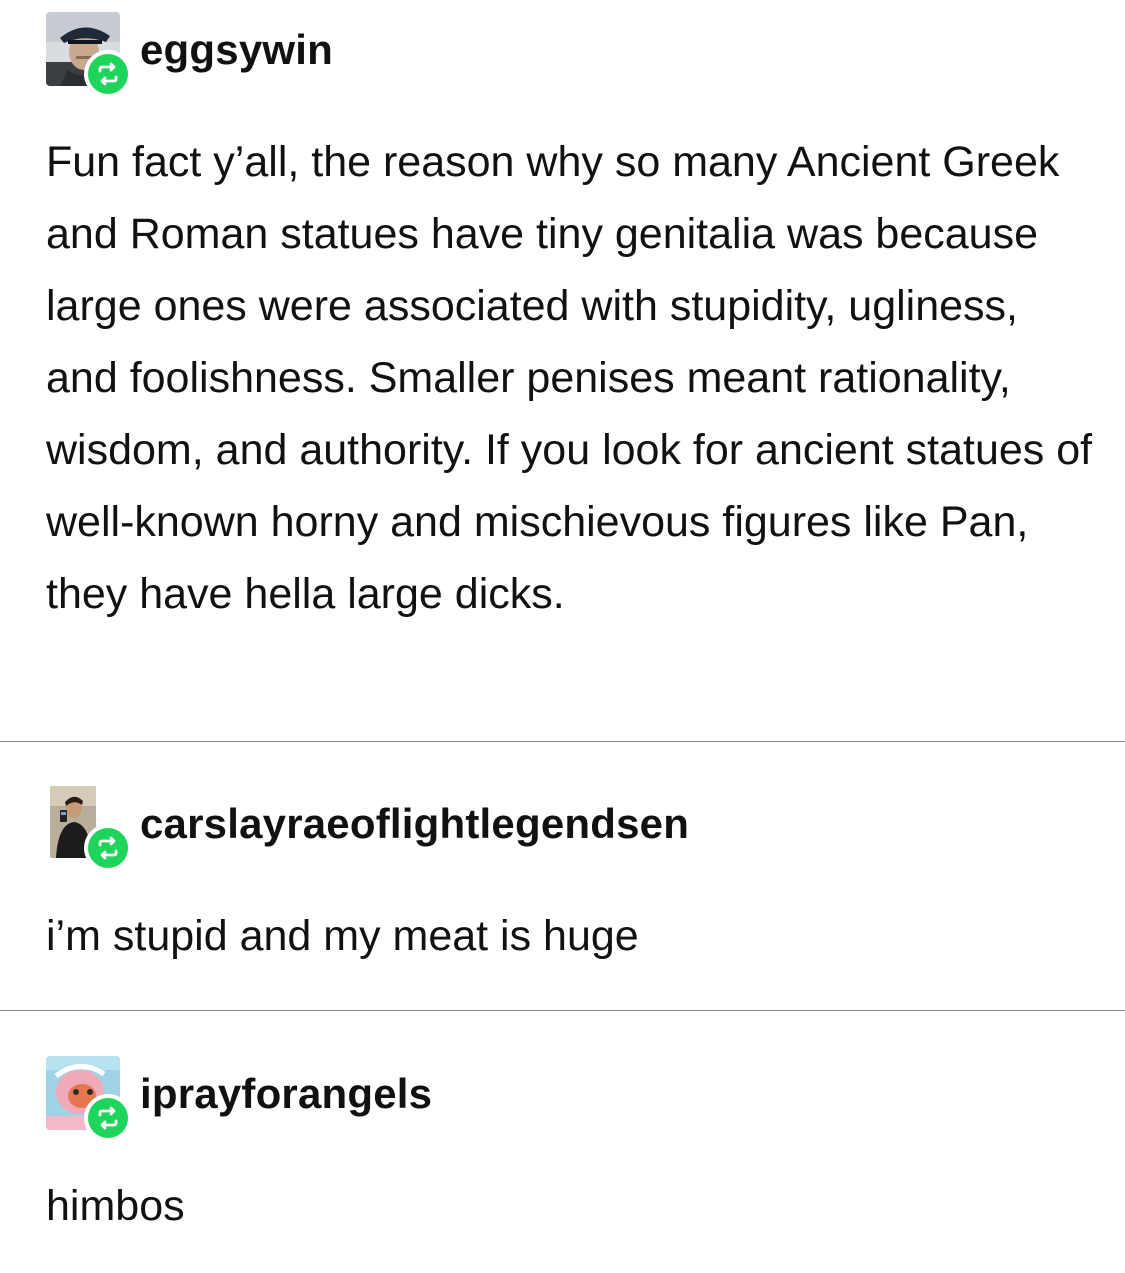  What do you see at coordinates (115, 1206) in the screenshot?
I see `post-text: himbos` at bounding box center [115, 1206].